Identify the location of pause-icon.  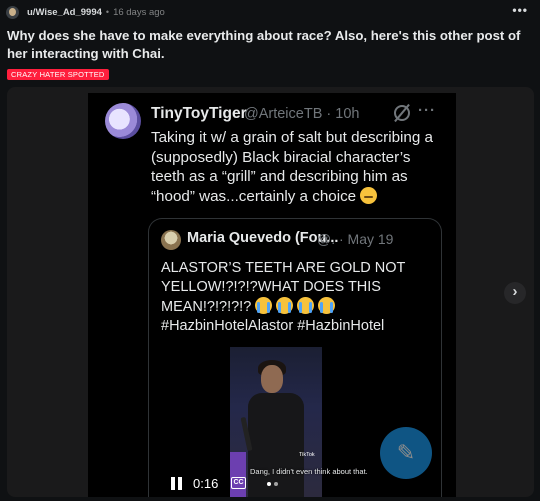
(177, 483).